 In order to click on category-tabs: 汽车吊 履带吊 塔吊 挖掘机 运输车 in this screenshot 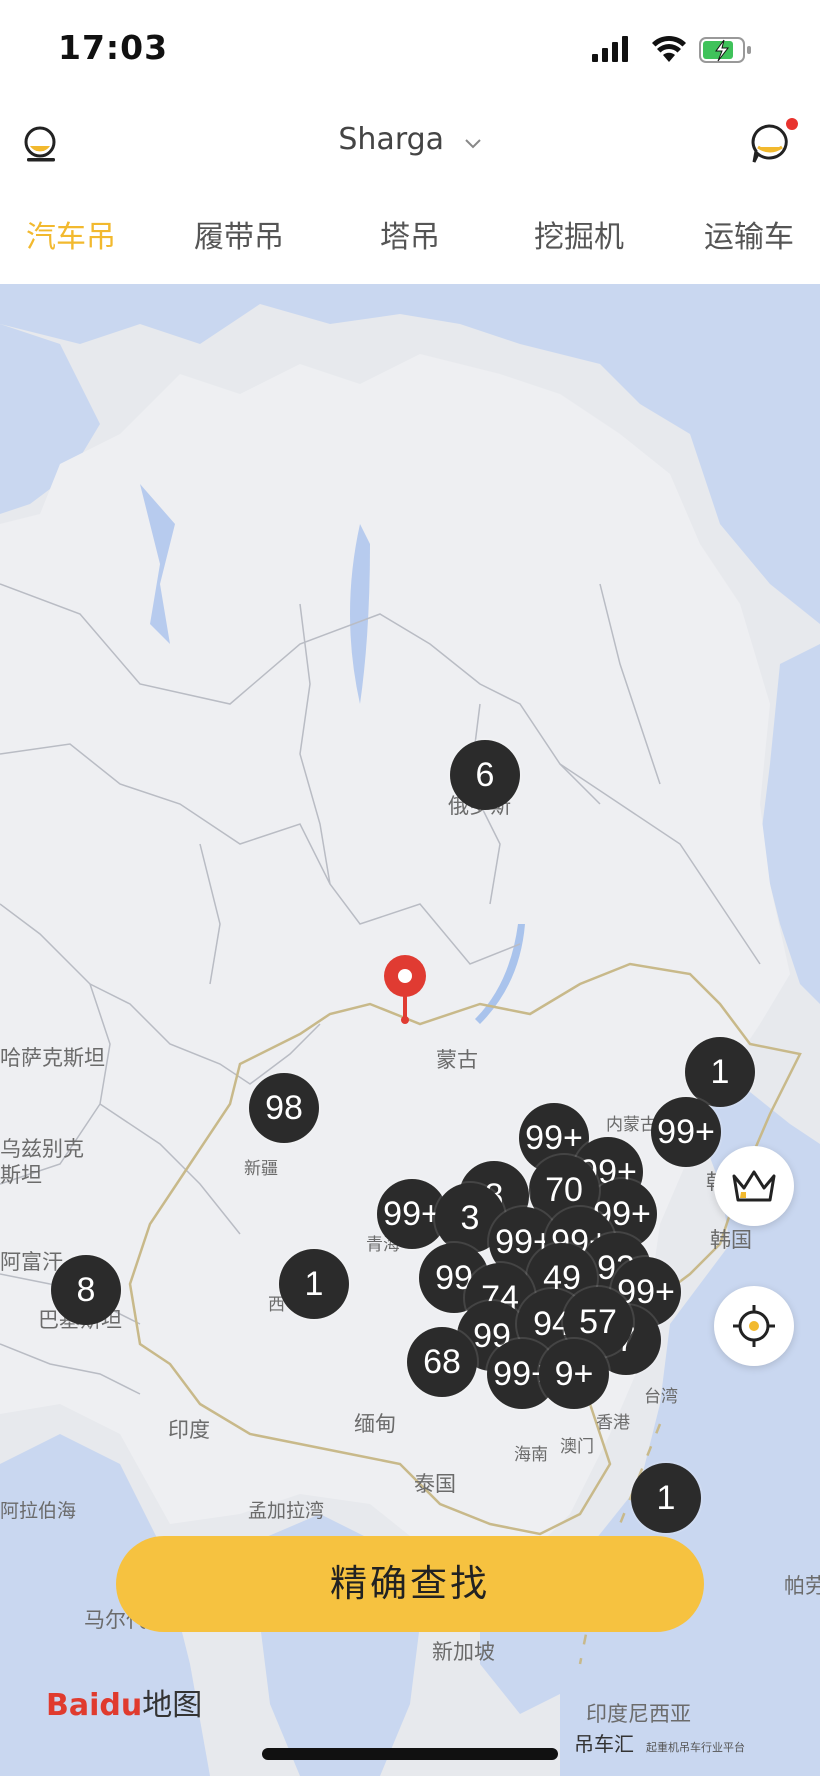, I will do `click(410, 236)`.